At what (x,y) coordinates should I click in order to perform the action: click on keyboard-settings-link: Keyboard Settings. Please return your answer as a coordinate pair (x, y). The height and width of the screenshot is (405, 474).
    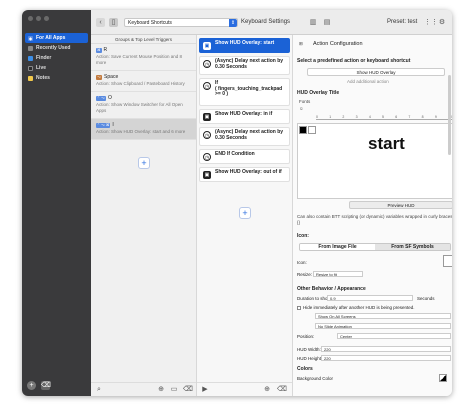
    Looking at the image, I should click on (265, 22).